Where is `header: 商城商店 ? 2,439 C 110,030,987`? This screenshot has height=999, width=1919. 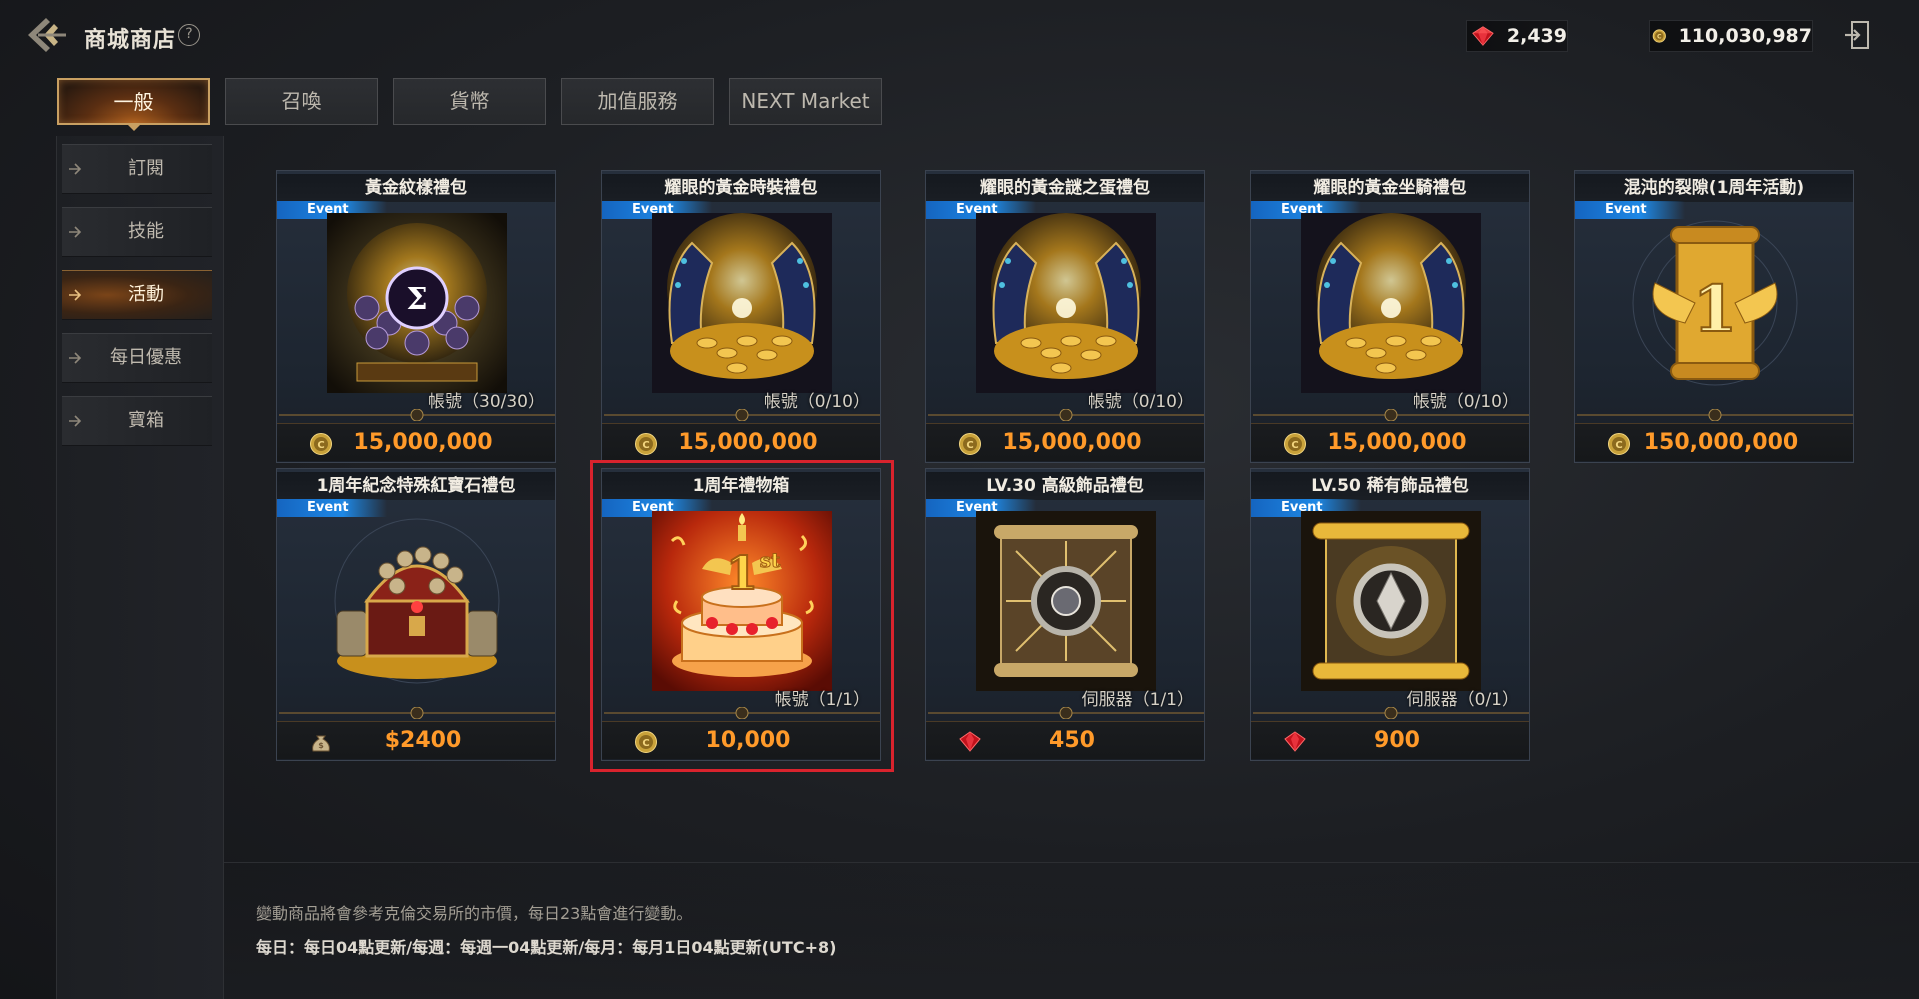 header: 商城商店 ? 2,439 C 110,030,987 is located at coordinates (959, 36).